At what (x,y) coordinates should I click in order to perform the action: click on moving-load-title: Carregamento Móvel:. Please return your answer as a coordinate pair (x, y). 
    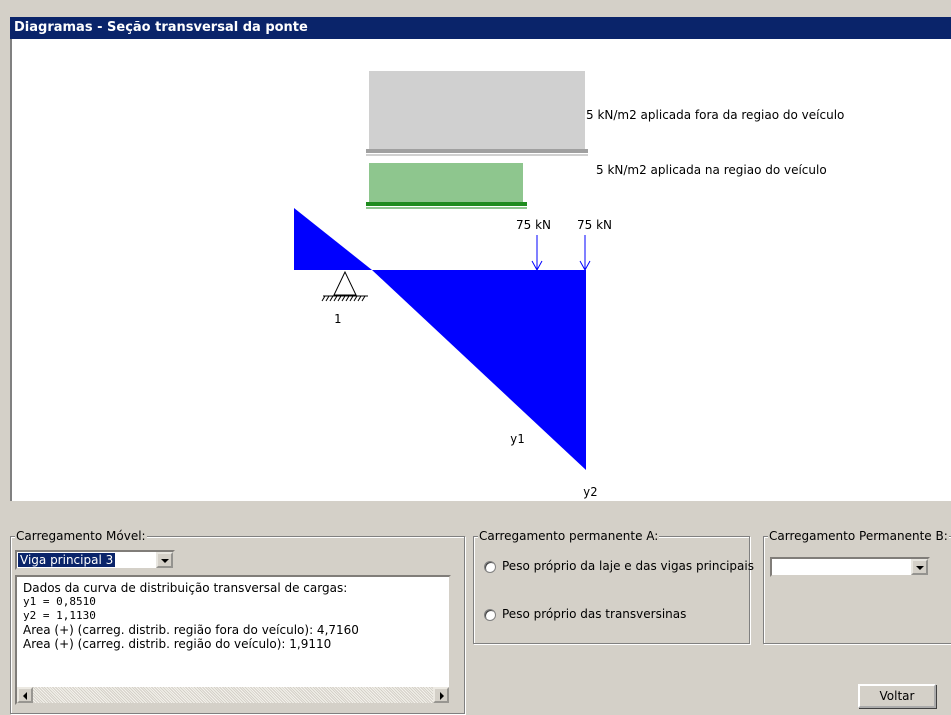
    Looking at the image, I should click on (81, 536).